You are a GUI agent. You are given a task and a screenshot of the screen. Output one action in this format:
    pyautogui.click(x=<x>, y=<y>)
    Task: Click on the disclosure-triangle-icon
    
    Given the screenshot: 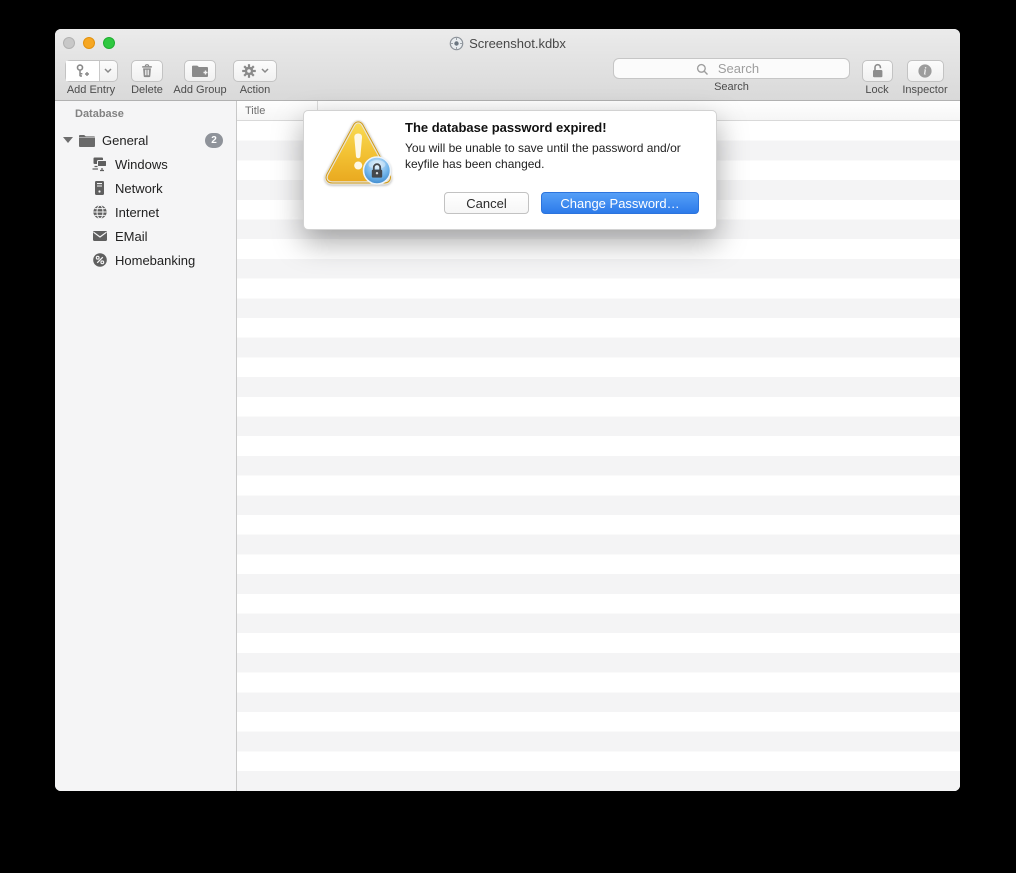 What is the action you would take?
    pyautogui.click(x=68, y=140)
    